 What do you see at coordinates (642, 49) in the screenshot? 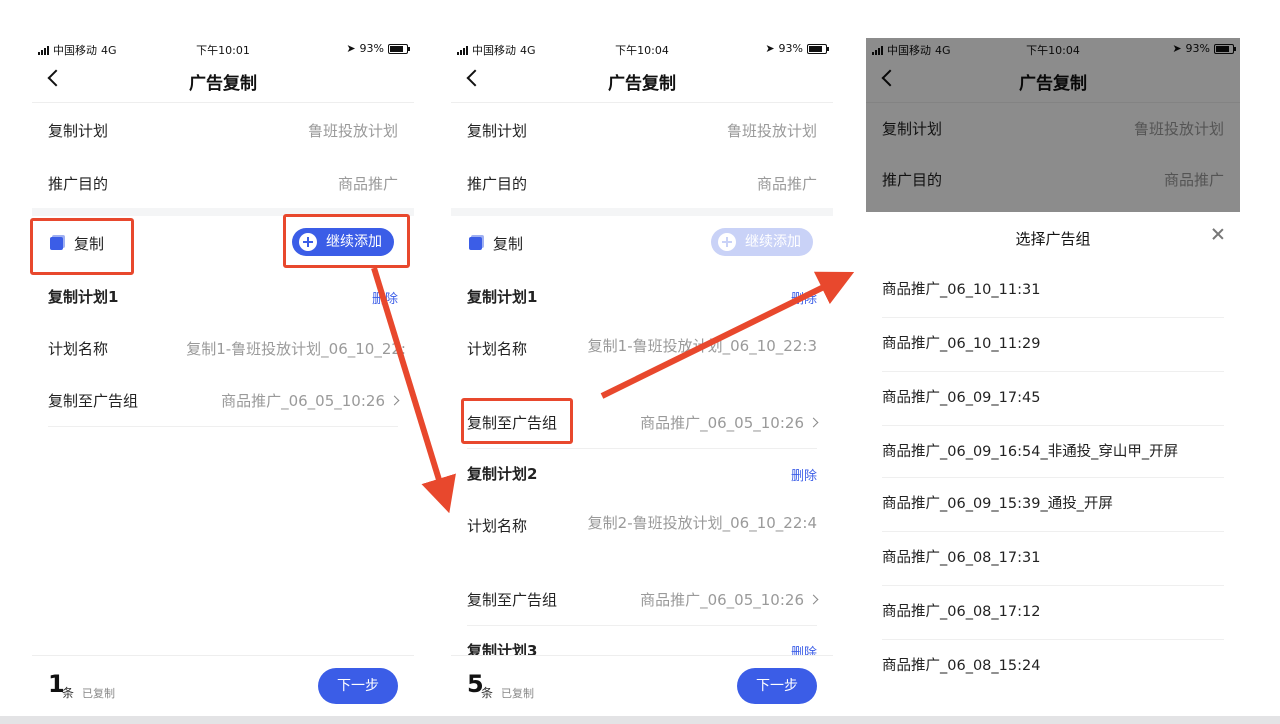
I see `status-bar: 中国移动 4G 下午10:04 ➤ 93%` at bounding box center [642, 49].